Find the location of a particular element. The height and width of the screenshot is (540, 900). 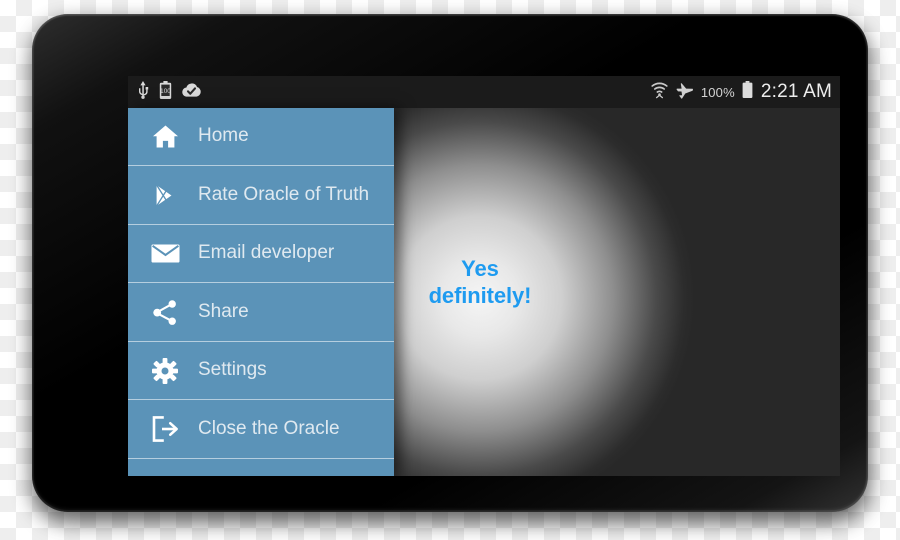

oracle-answer-text: Yes definitely! is located at coordinates (480, 283).